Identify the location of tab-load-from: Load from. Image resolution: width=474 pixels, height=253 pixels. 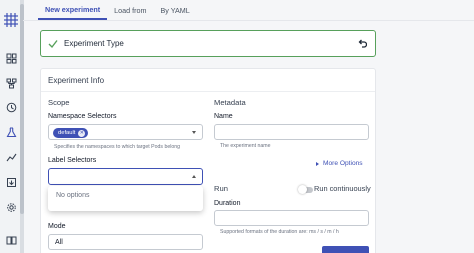
(130, 10).